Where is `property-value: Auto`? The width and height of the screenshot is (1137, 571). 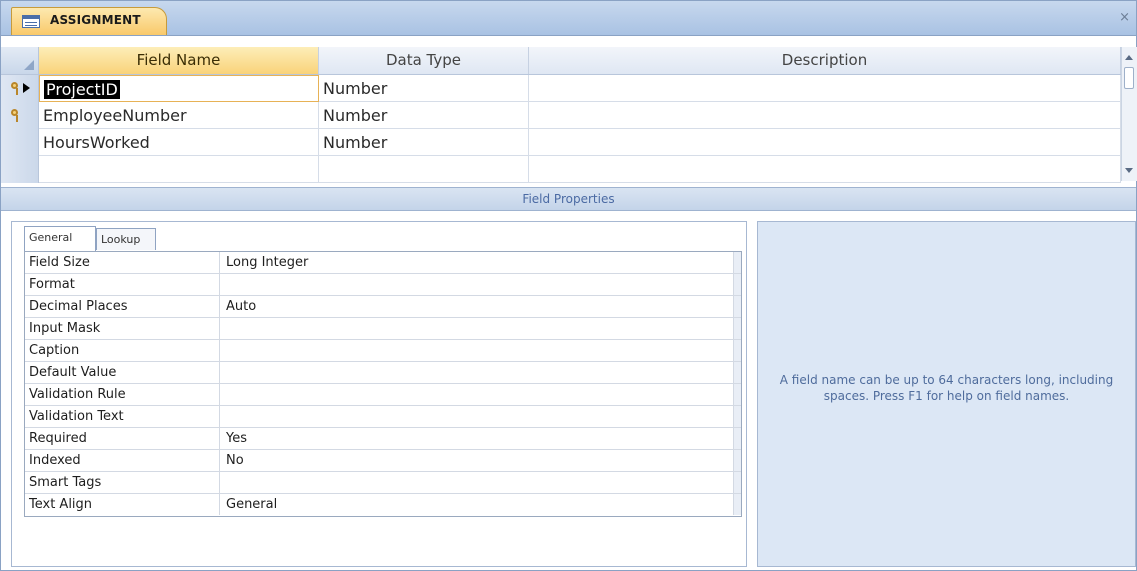
property-value: Auto is located at coordinates (476, 306).